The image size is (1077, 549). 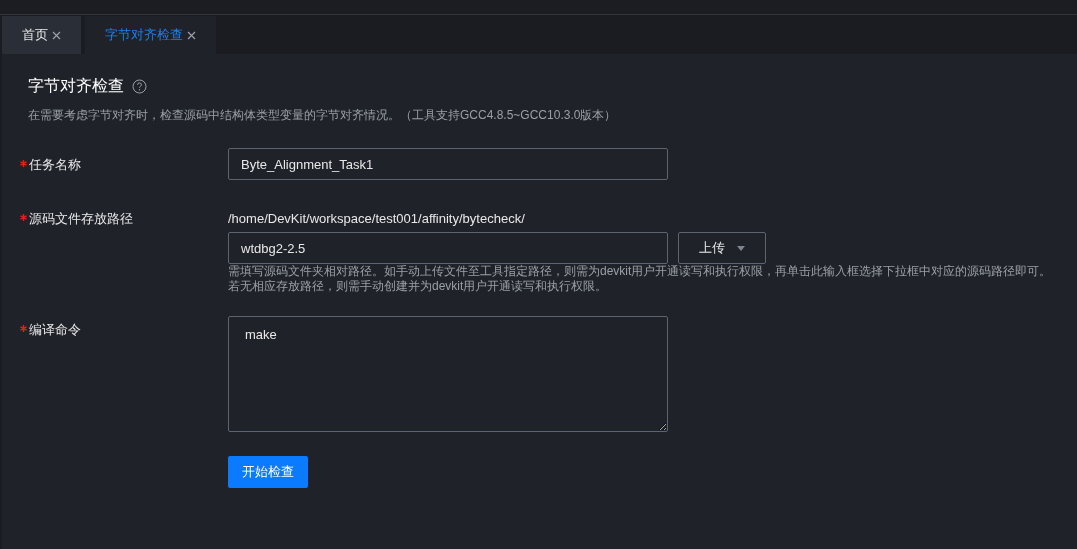 What do you see at coordinates (377, 219) in the screenshot?
I see `path-prefix: /home/DevKit/workspace/test001/affinity/bytecheck/` at bounding box center [377, 219].